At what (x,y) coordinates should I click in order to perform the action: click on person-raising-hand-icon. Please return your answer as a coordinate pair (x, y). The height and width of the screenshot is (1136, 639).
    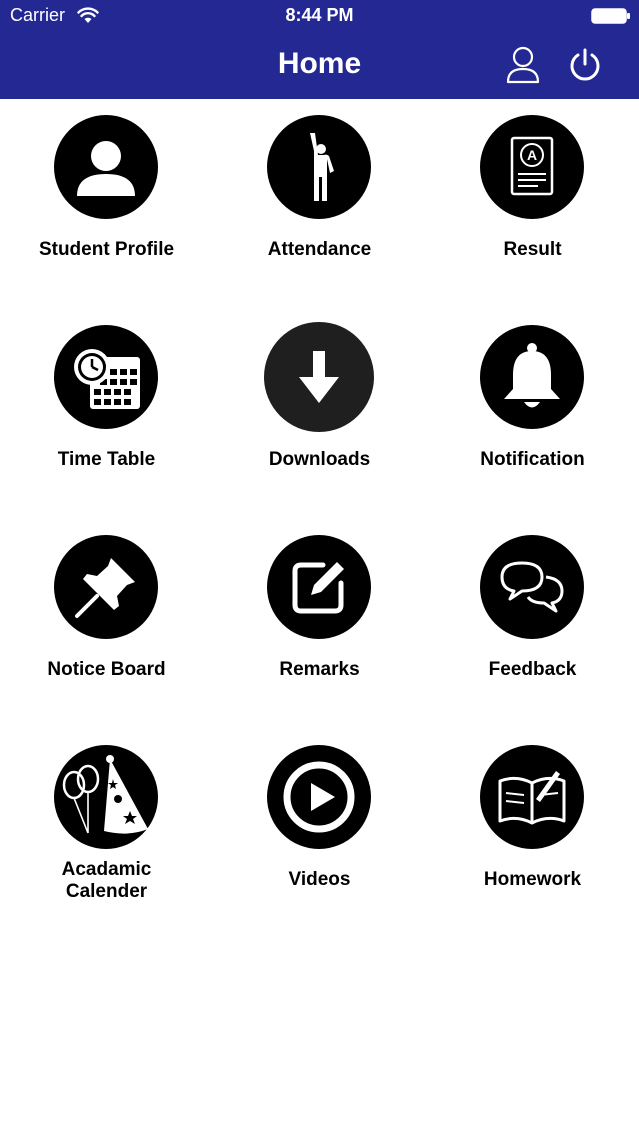
    Looking at the image, I should click on (322, 167).